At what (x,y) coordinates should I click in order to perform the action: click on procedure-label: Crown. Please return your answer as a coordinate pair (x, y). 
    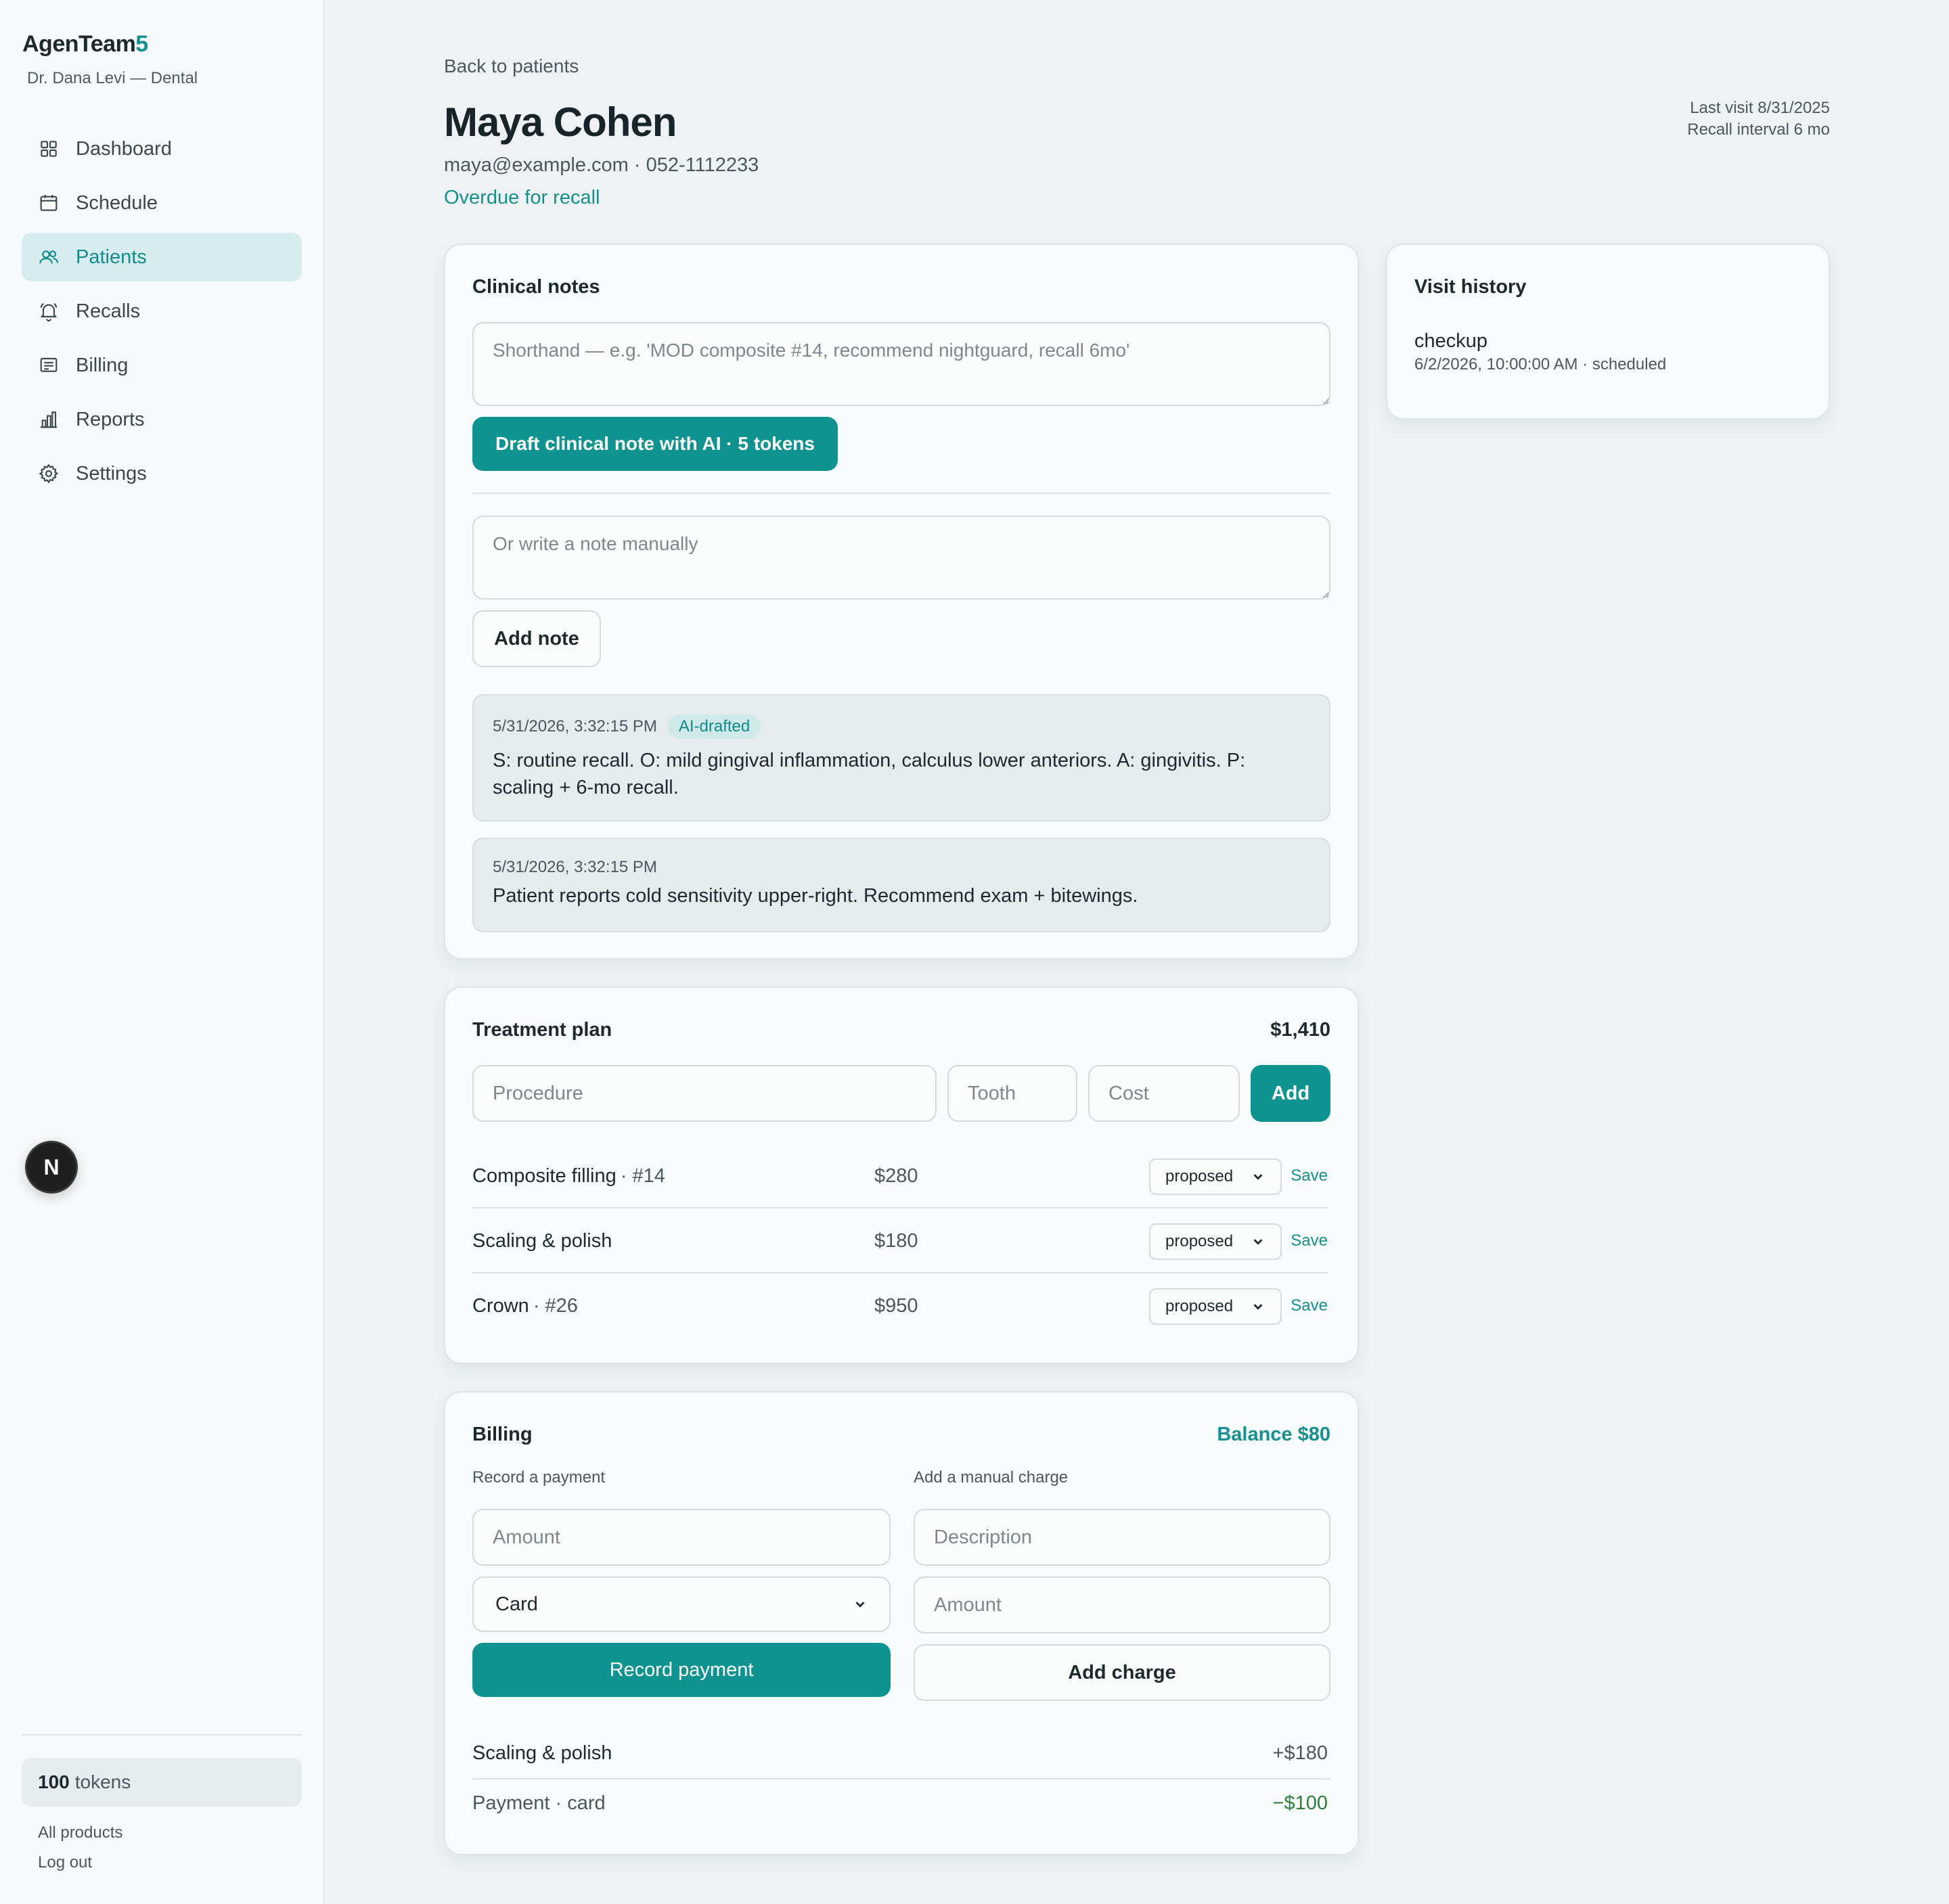
    Looking at the image, I should click on (500, 1306).